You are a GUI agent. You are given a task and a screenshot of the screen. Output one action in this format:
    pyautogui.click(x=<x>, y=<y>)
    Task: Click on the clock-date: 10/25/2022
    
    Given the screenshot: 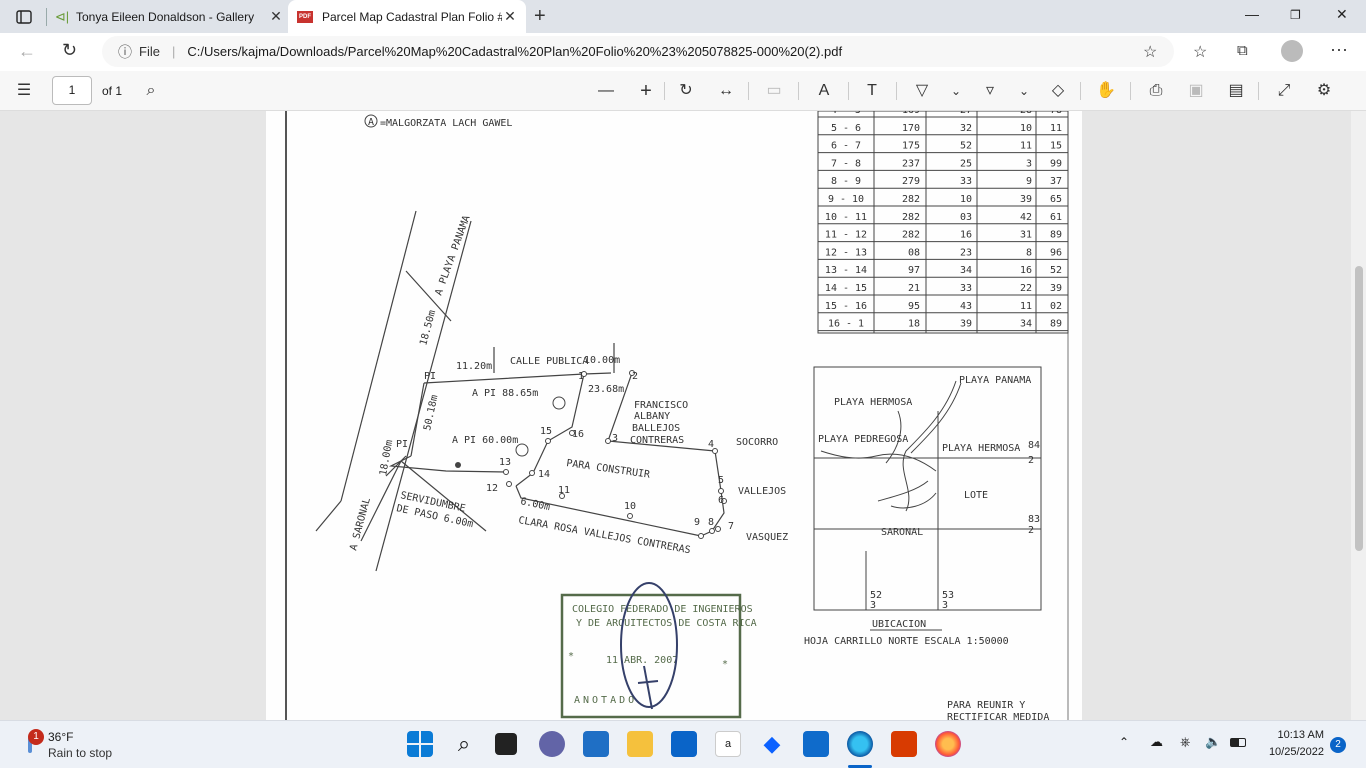 What is the action you would take?
    pyautogui.click(x=1293, y=752)
    